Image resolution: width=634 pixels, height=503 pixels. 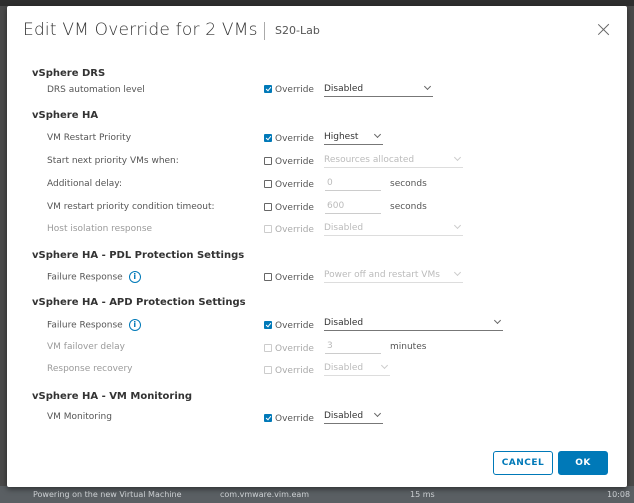 I want to click on vm-restart-priority-override: Override, so click(x=289, y=139).